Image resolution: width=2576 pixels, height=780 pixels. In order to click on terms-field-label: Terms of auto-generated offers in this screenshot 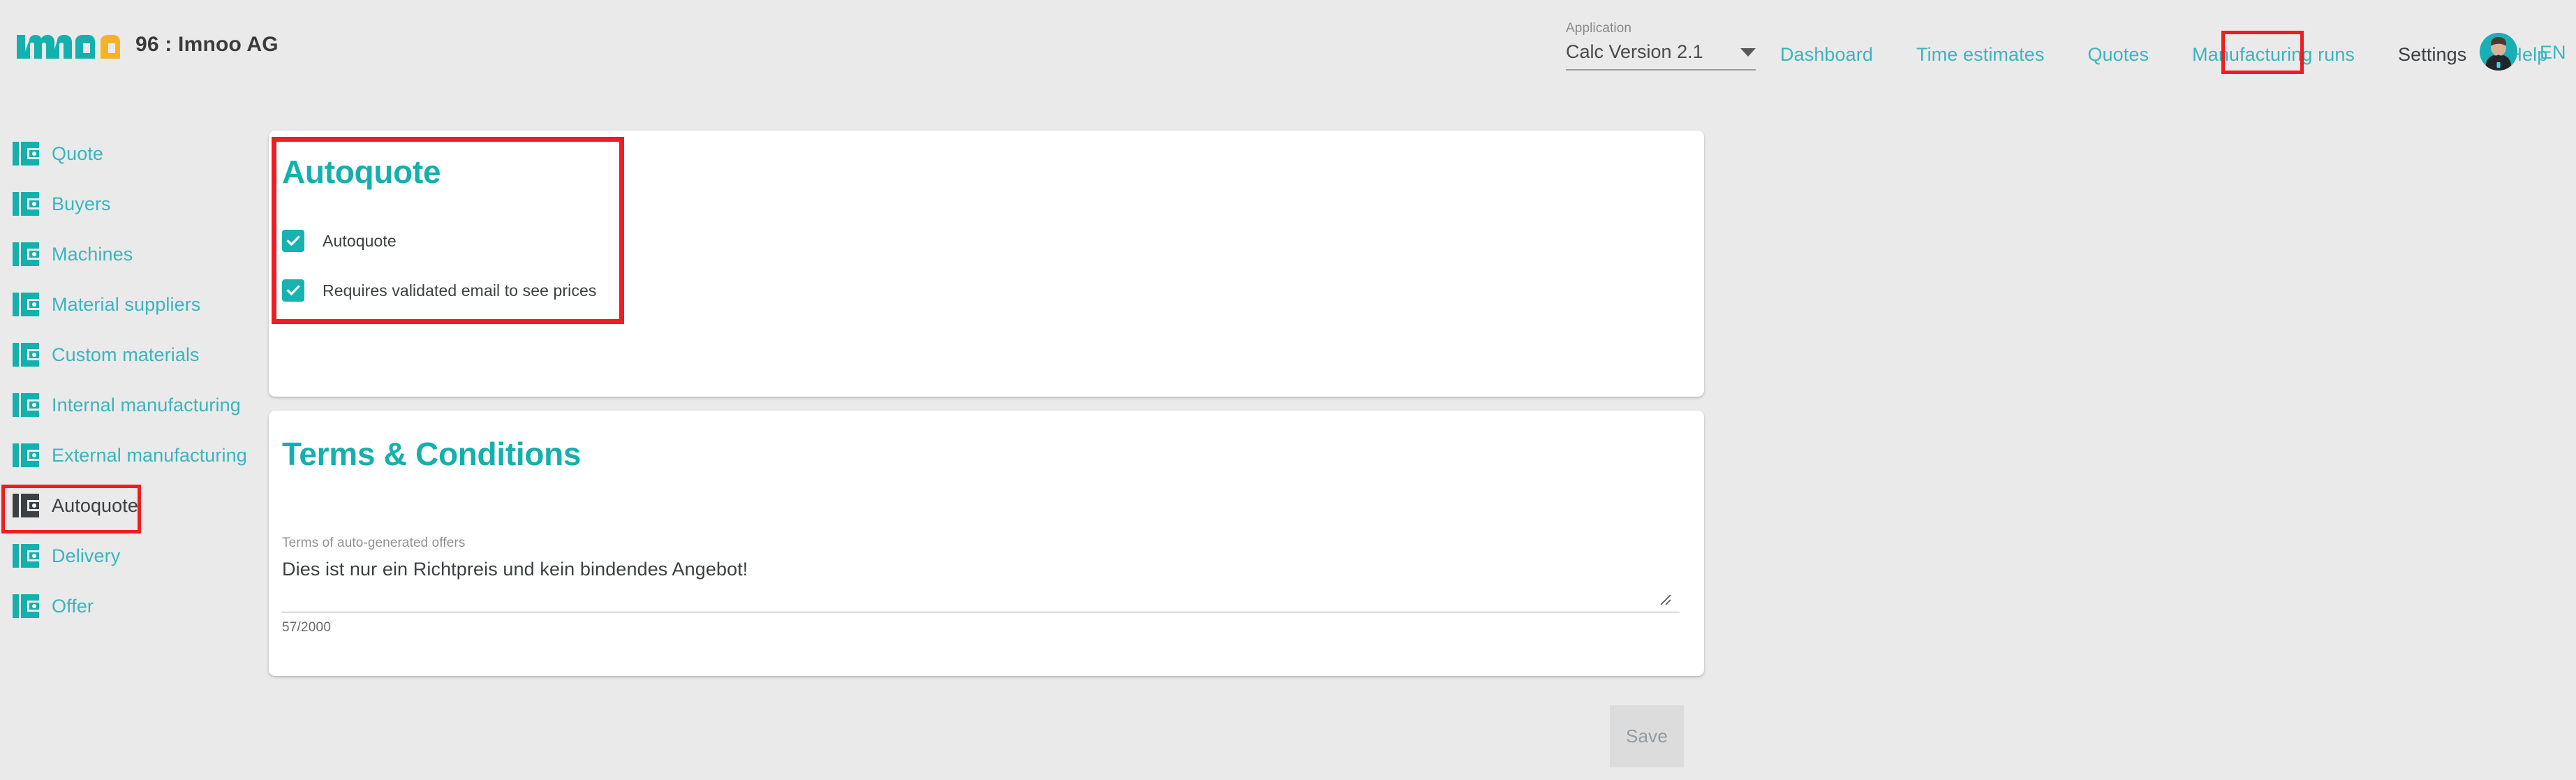, I will do `click(374, 543)`.